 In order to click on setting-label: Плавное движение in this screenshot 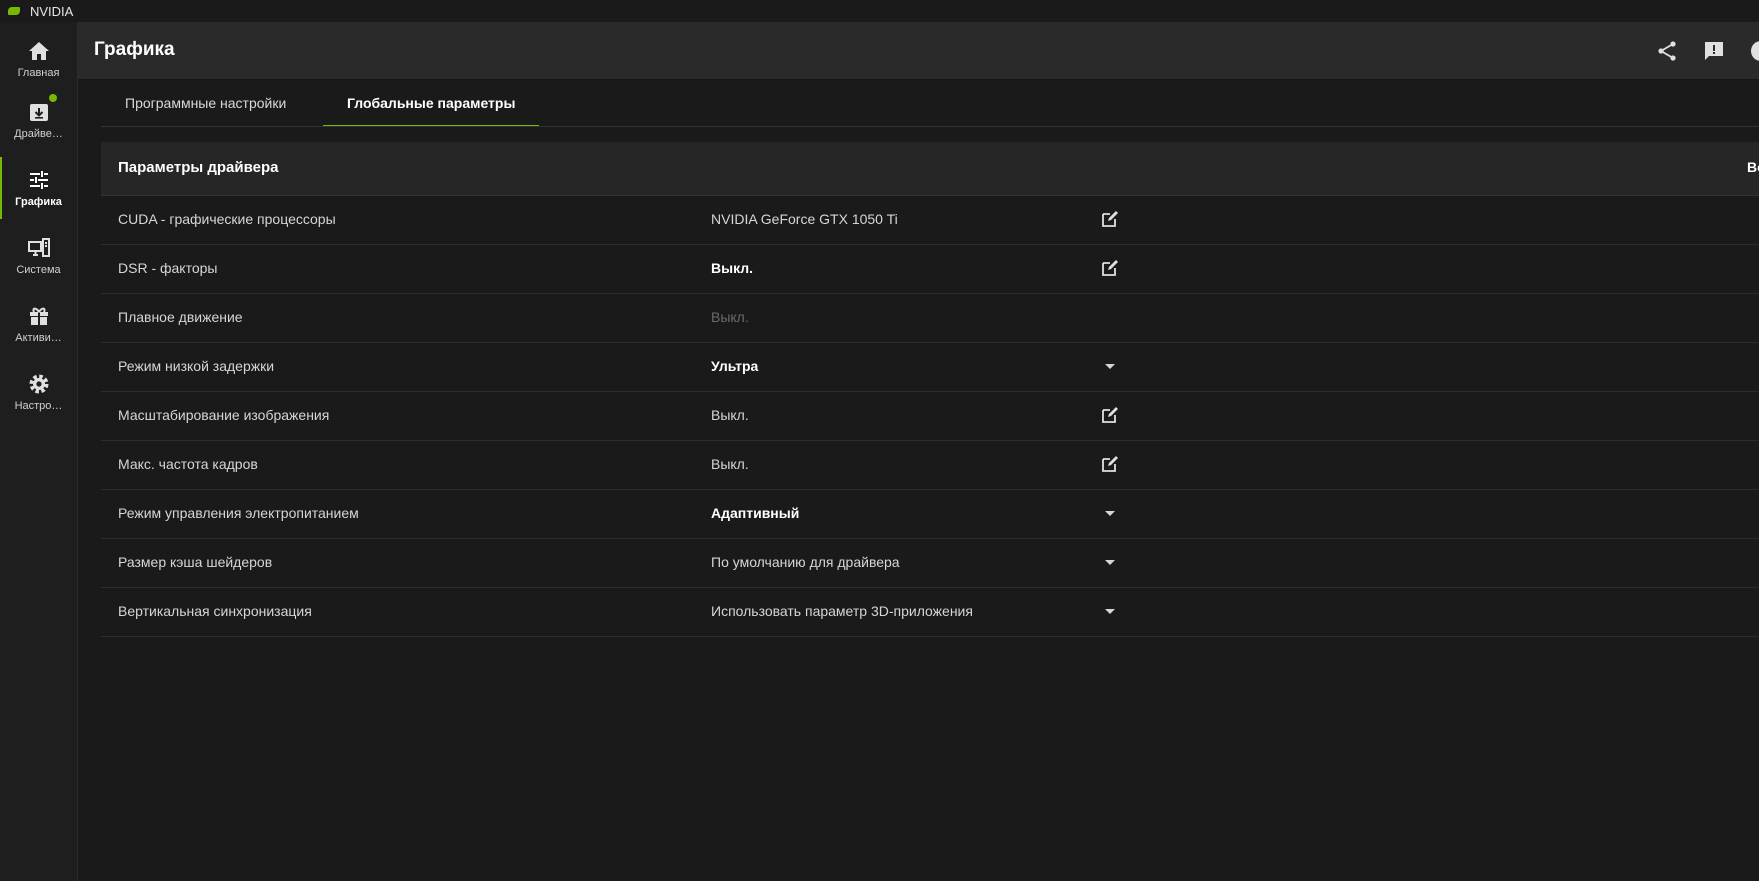, I will do `click(180, 317)`.